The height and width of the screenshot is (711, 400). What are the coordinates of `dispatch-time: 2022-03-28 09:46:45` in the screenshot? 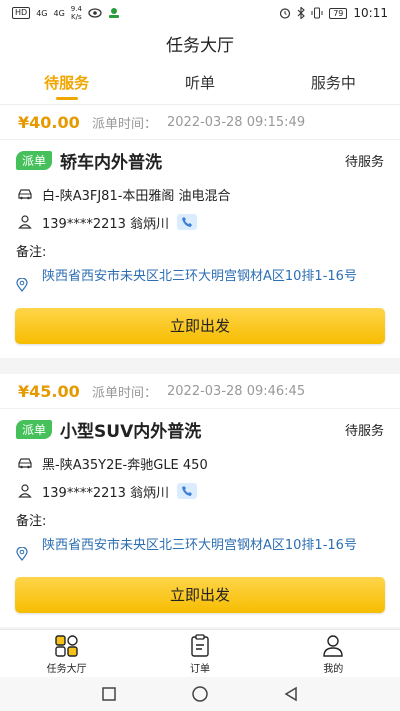 It's located at (236, 391).